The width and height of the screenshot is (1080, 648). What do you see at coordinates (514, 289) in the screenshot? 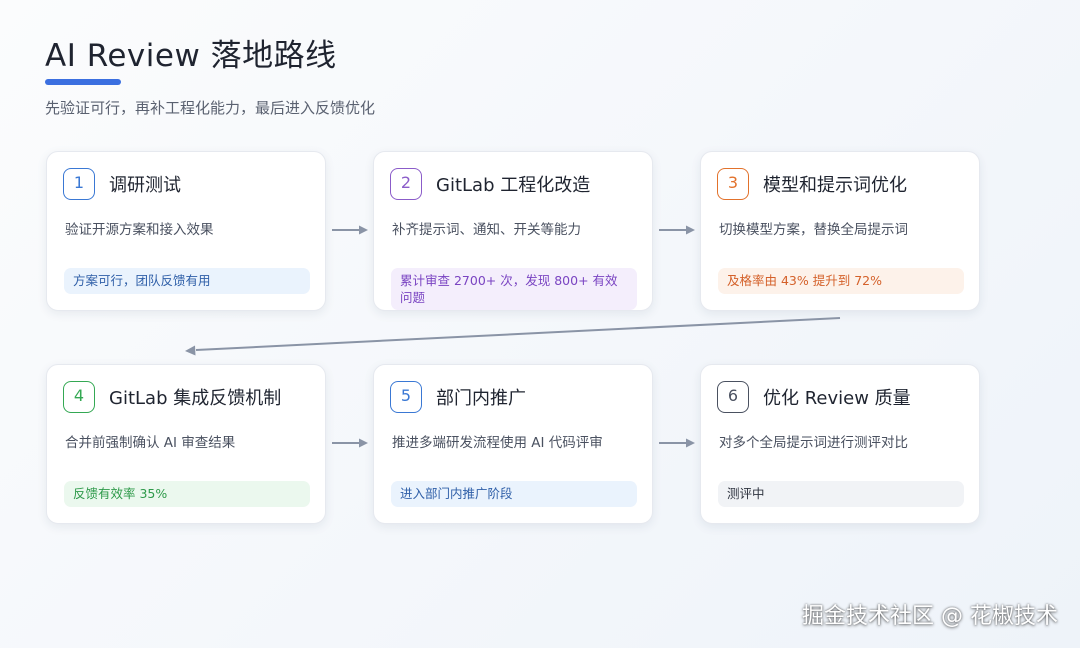
I see `step-badge-2: 累计审查 2700+ 次，发现 800+ 有效问题` at bounding box center [514, 289].